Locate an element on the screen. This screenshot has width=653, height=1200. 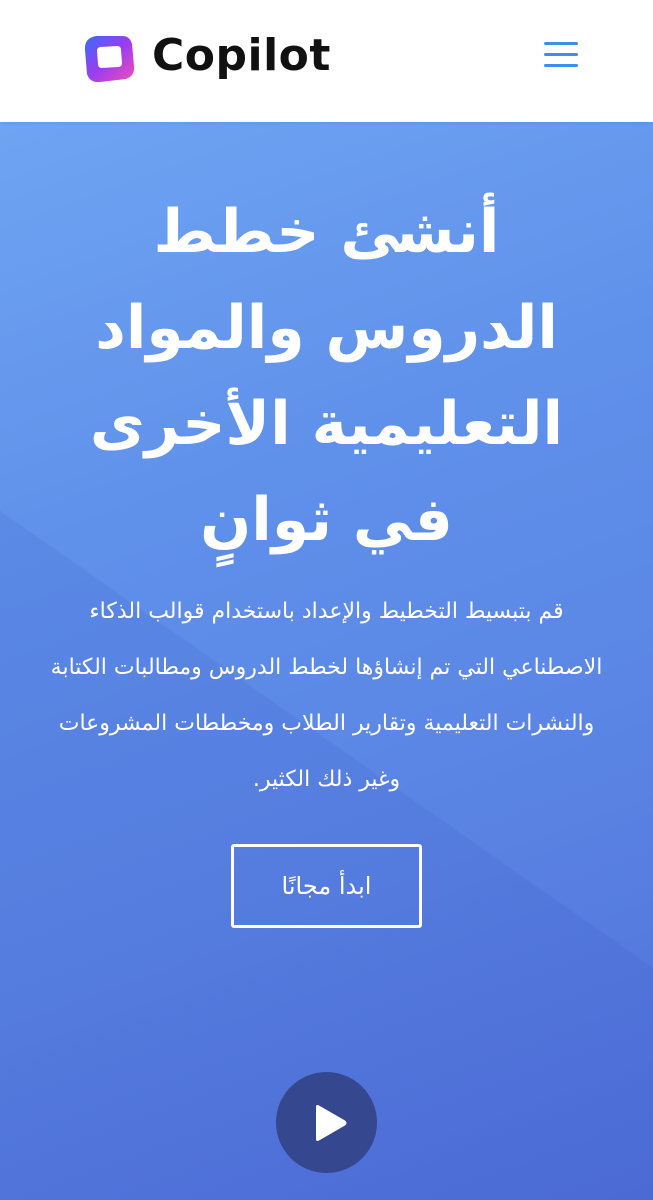
hero-title-line: الدروس والمواد is located at coordinates (326, 328).